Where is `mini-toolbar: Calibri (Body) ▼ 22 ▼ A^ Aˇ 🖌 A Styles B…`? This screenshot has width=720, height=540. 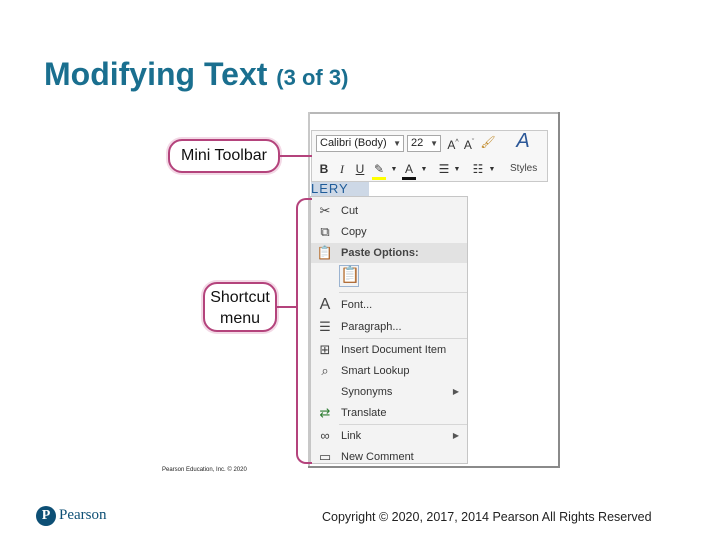
mini-toolbar: Calibri (Body) ▼ 22 ▼ A^ Aˇ 🖌 A Styles B… is located at coordinates (429, 156).